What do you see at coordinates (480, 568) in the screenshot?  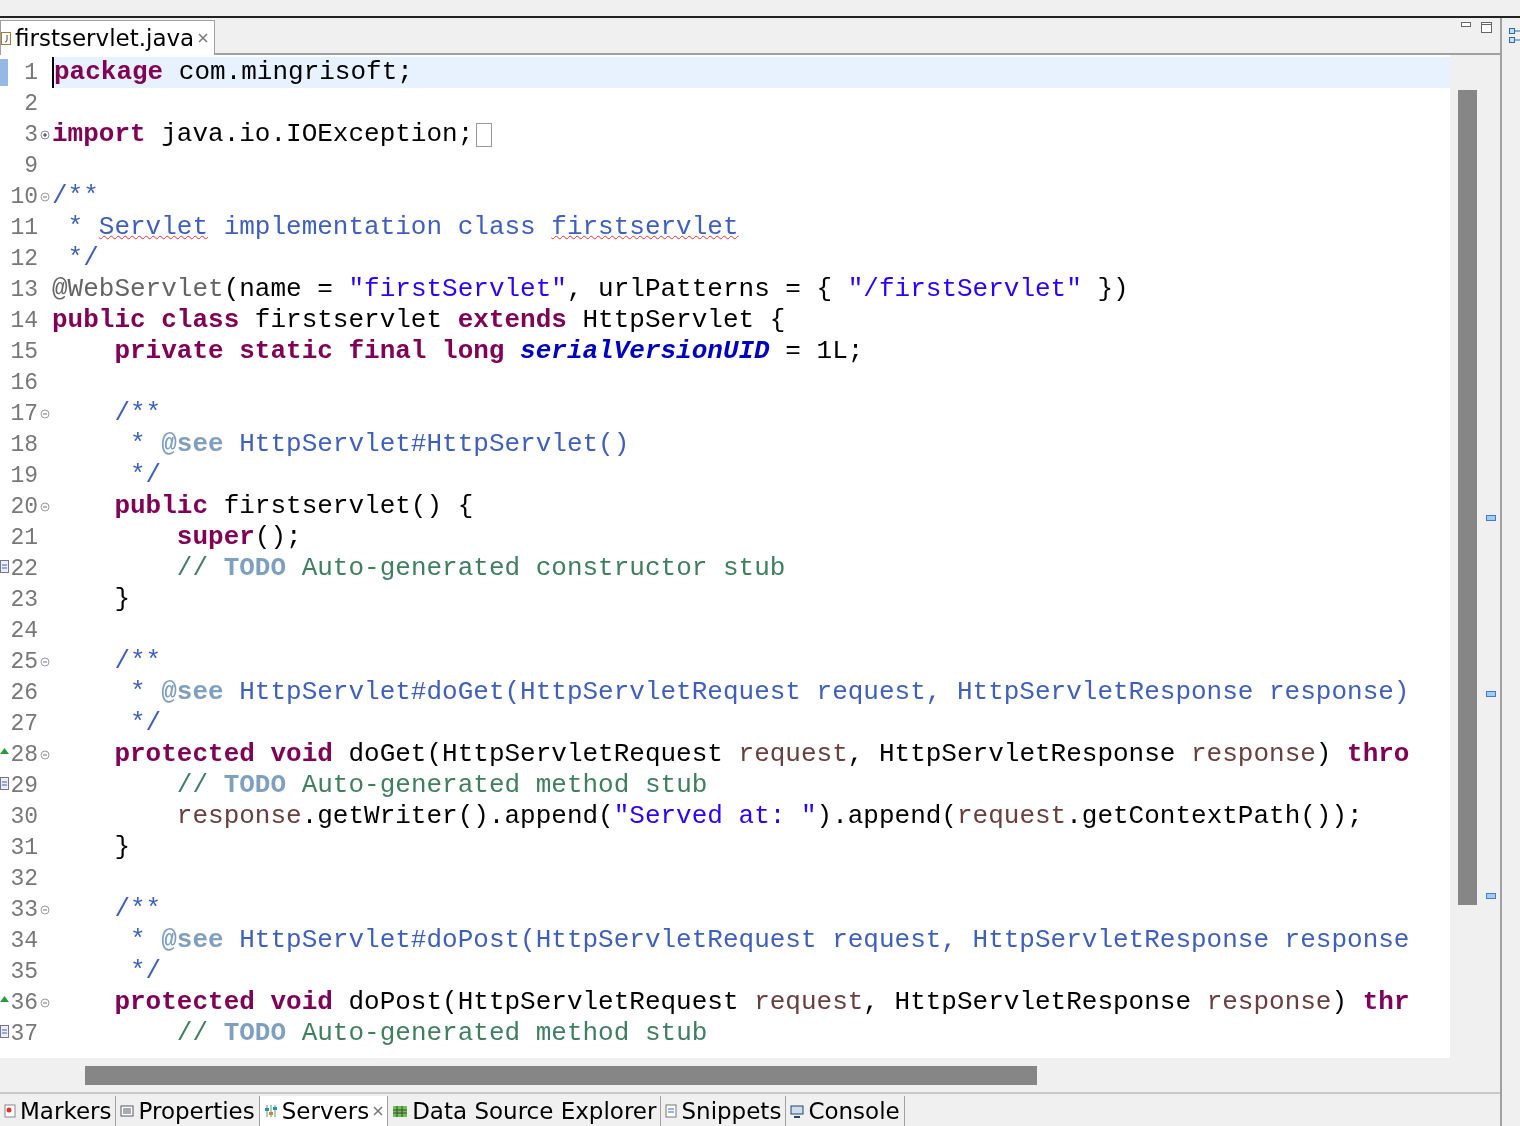 I see `code-line: // TODO Auto-generated constructor stub` at bounding box center [480, 568].